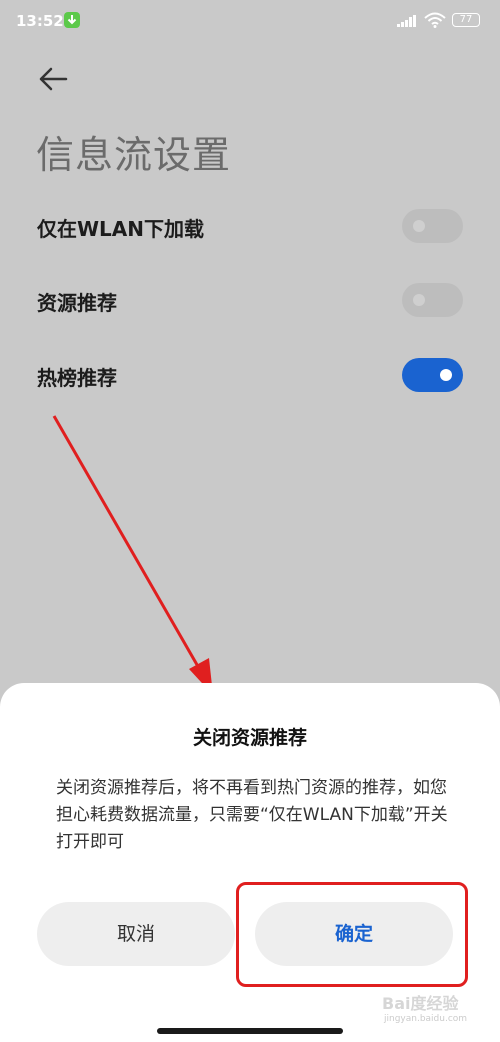 The width and height of the screenshot is (500, 1042). What do you see at coordinates (250, 1031) in the screenshot?
I see `home-indicator` at bounding box center [250, 1031].